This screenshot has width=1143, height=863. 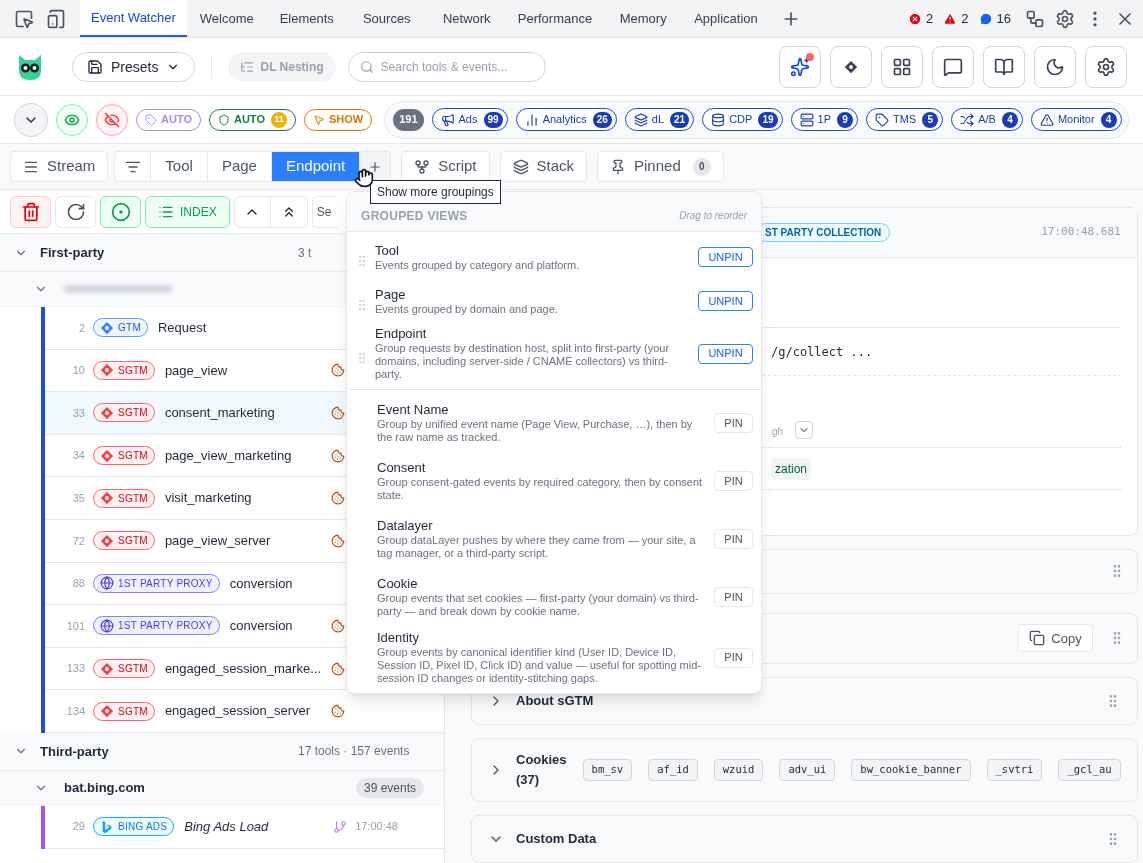 What do you see at coordinates (1035, 18) in the screenshot?
I see `connections-icon` at bounding box center [1035, 18].